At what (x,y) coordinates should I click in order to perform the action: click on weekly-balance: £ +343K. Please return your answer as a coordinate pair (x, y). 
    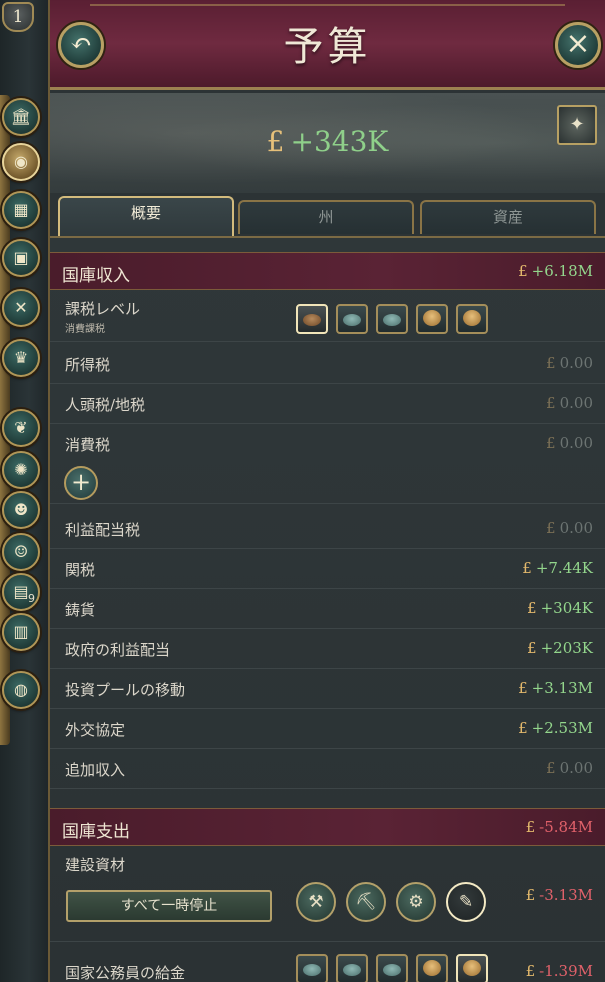
    Looking at the image, I should click on (327, 141).